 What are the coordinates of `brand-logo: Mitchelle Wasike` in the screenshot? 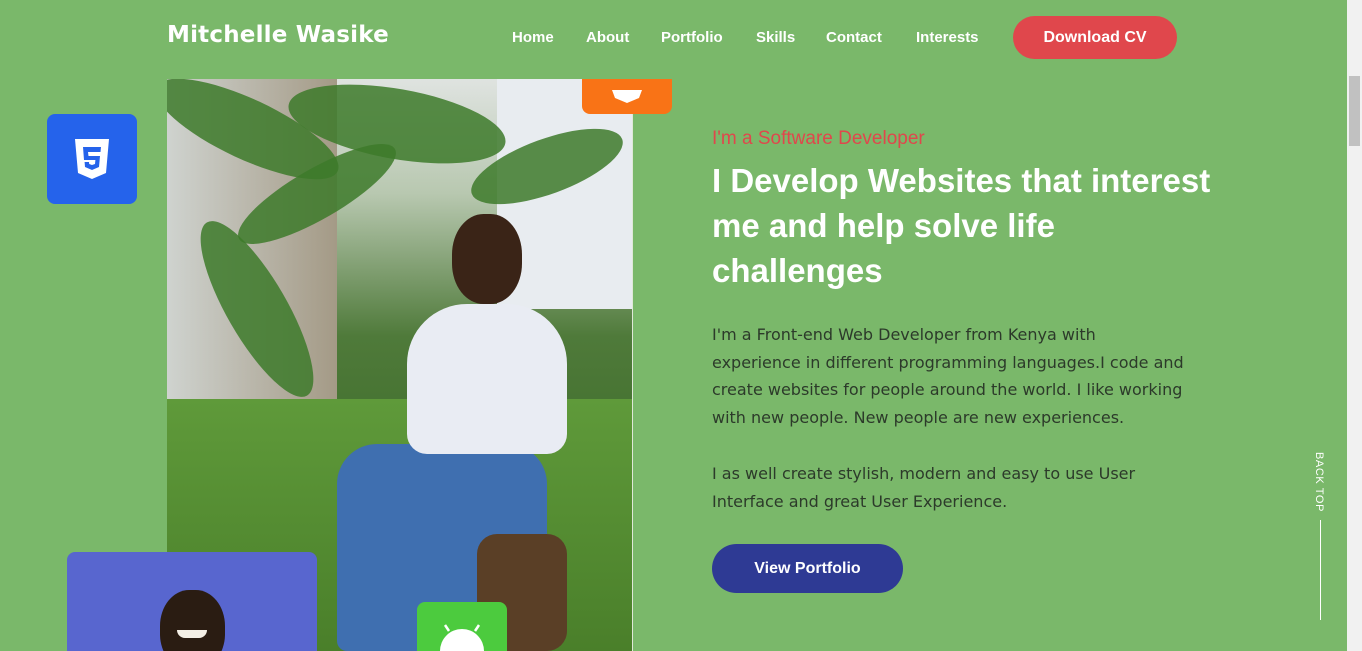 It's located at (278, 35).